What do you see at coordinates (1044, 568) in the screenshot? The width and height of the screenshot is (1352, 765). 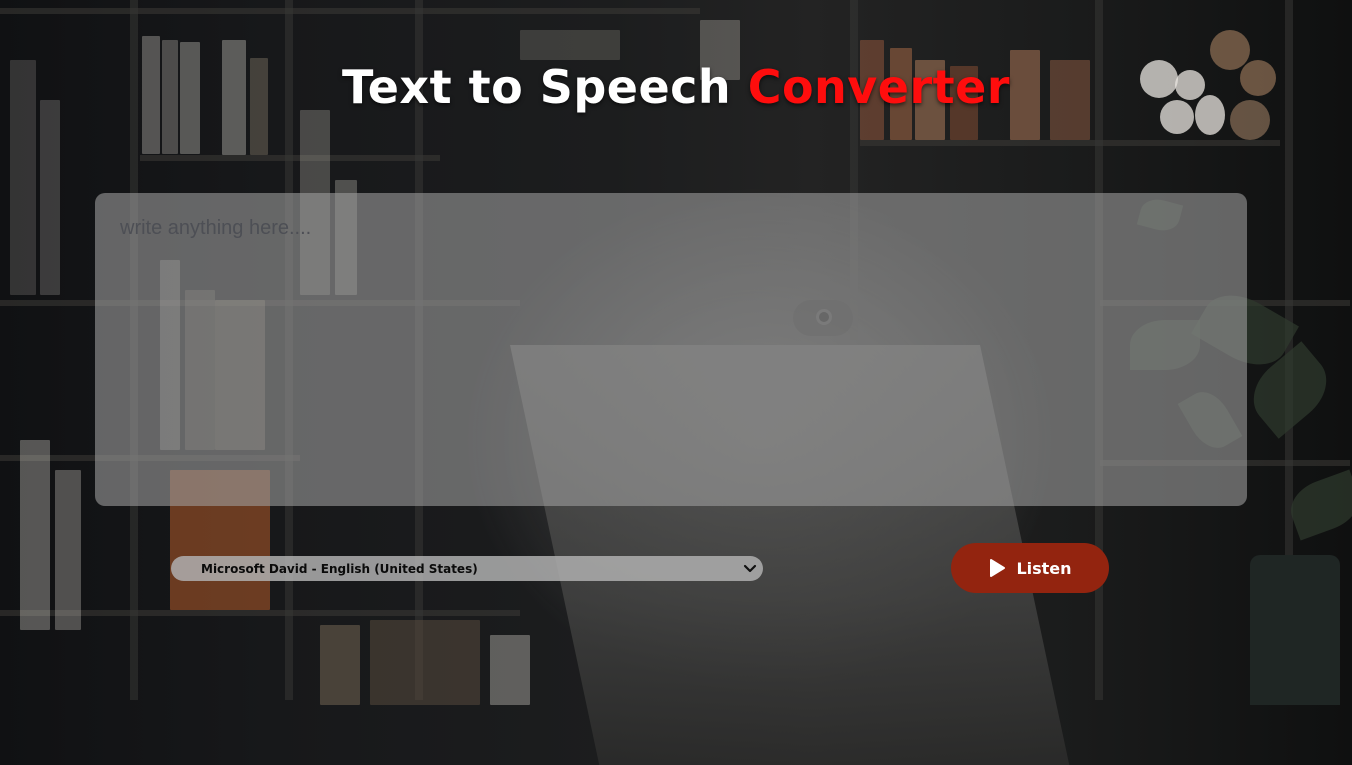 I see `listen-button-label: Listen` at bounding box center [1044, 568].